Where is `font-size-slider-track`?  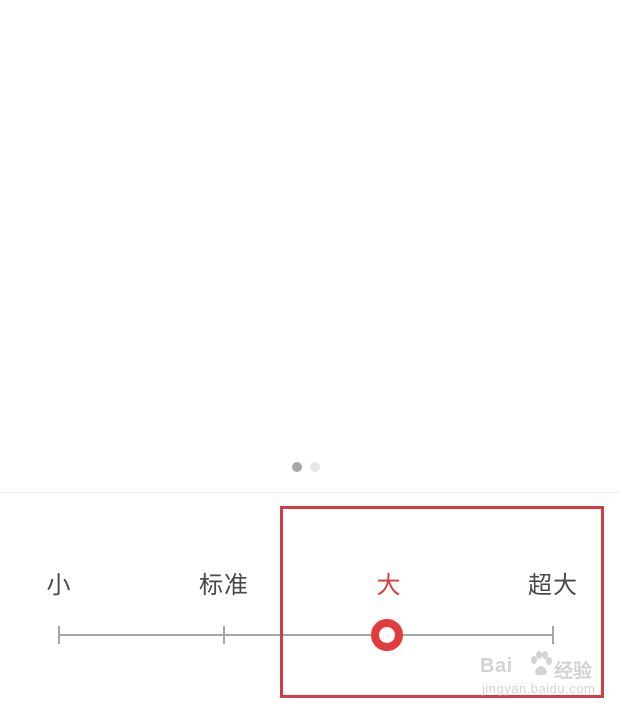 font-size-slider-track is located at coordinates (306, 635).